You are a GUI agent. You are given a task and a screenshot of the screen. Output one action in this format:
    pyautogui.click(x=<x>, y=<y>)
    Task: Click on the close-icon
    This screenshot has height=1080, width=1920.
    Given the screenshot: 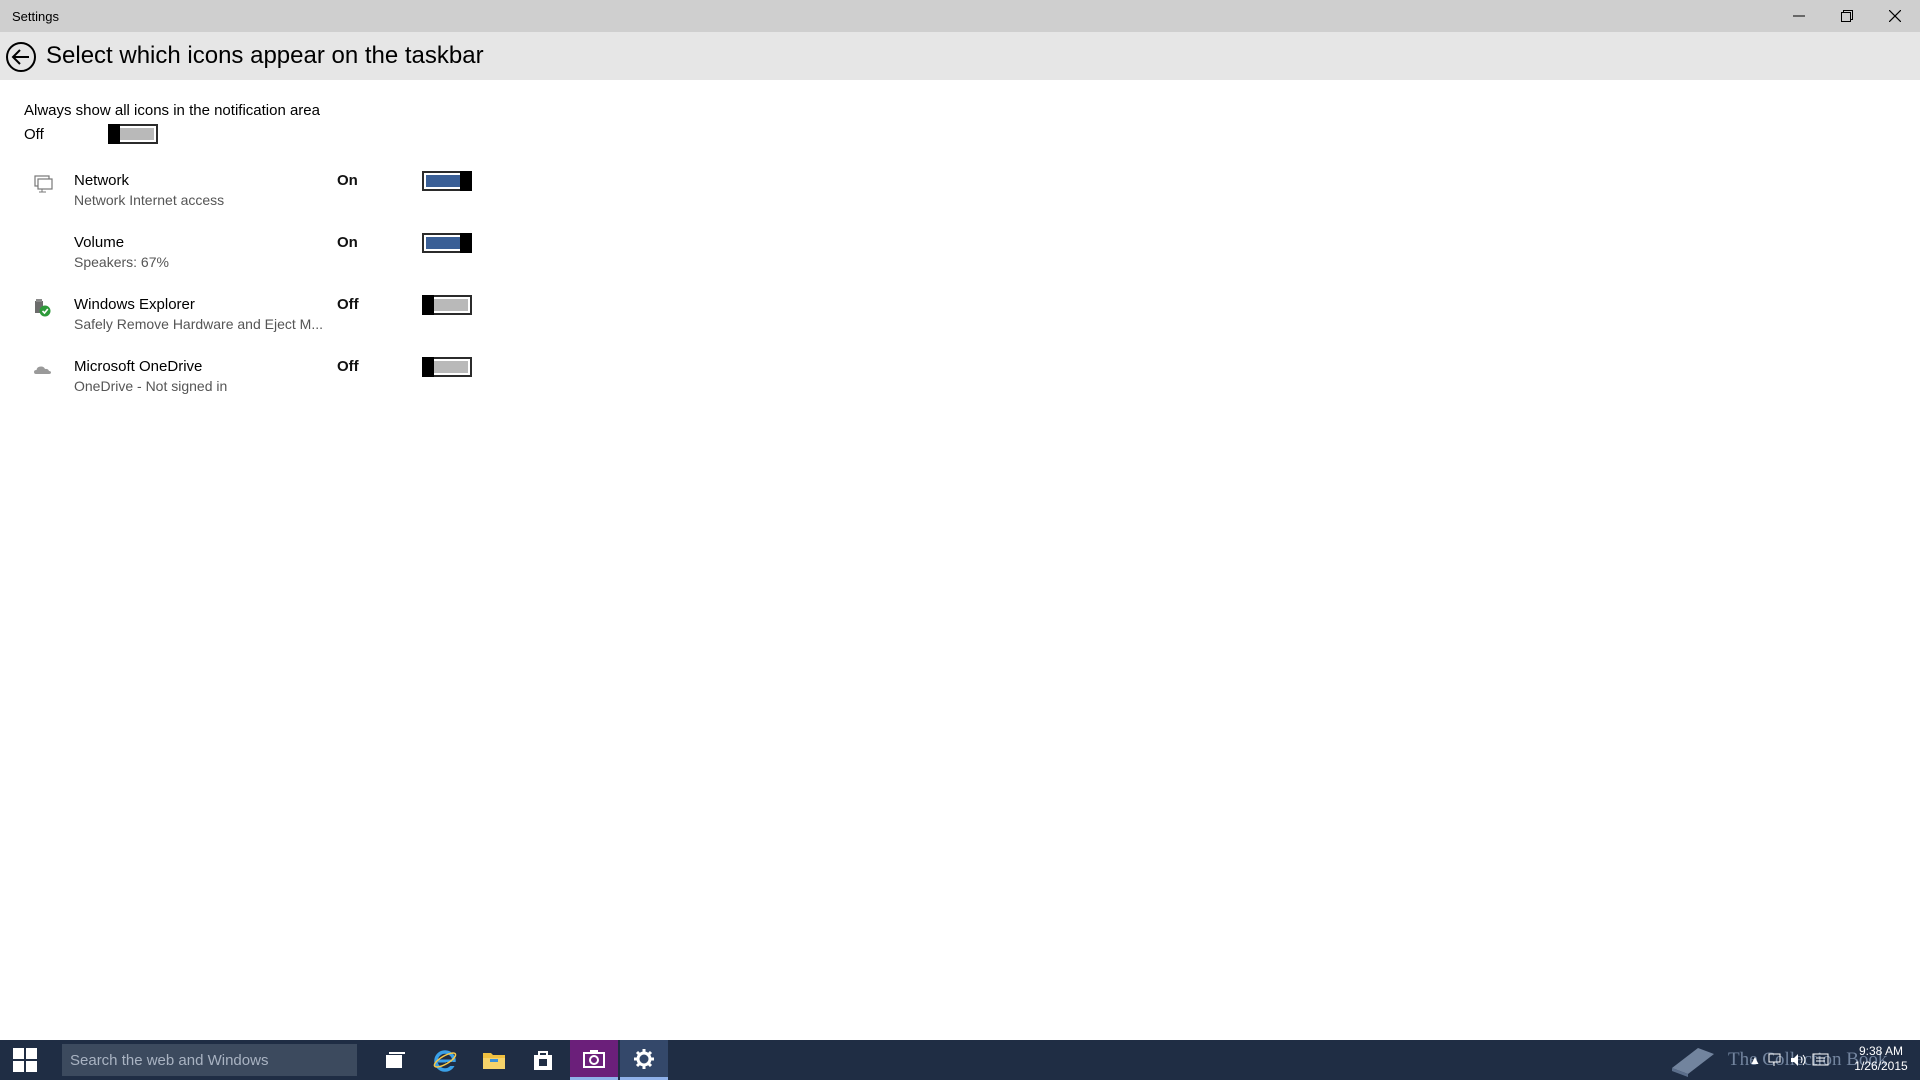 What is the action you would take?
    pyautogui.click(x=1895, y=16)
    